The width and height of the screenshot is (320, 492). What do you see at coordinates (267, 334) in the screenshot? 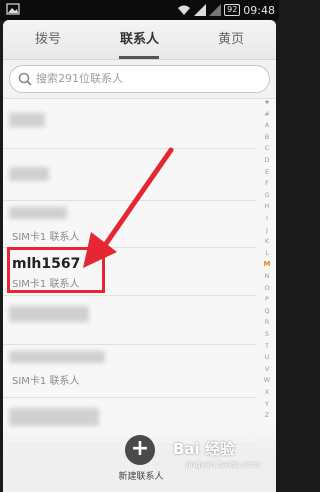
I see `index-letter-s: S` at bounding box center [267, 334].